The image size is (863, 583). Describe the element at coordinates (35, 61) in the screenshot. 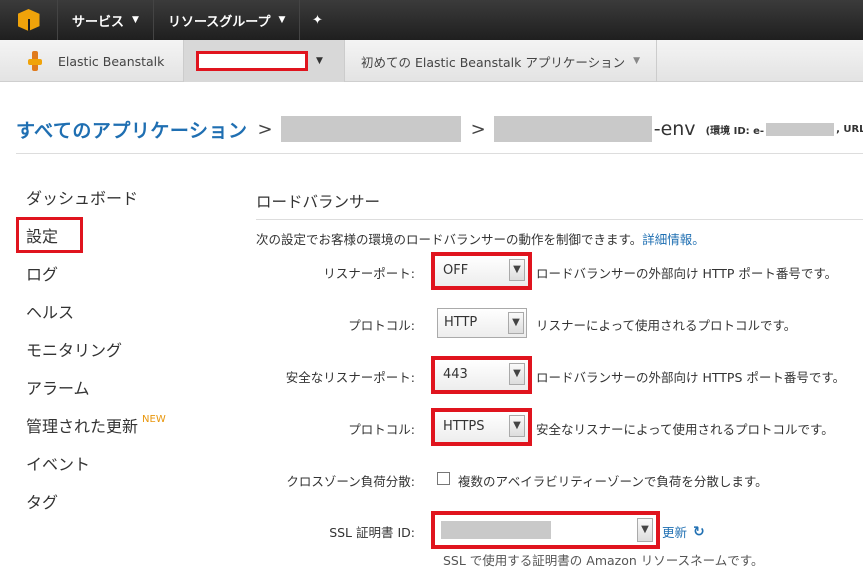

I see `elastic-beanstalk-icon` at that location.